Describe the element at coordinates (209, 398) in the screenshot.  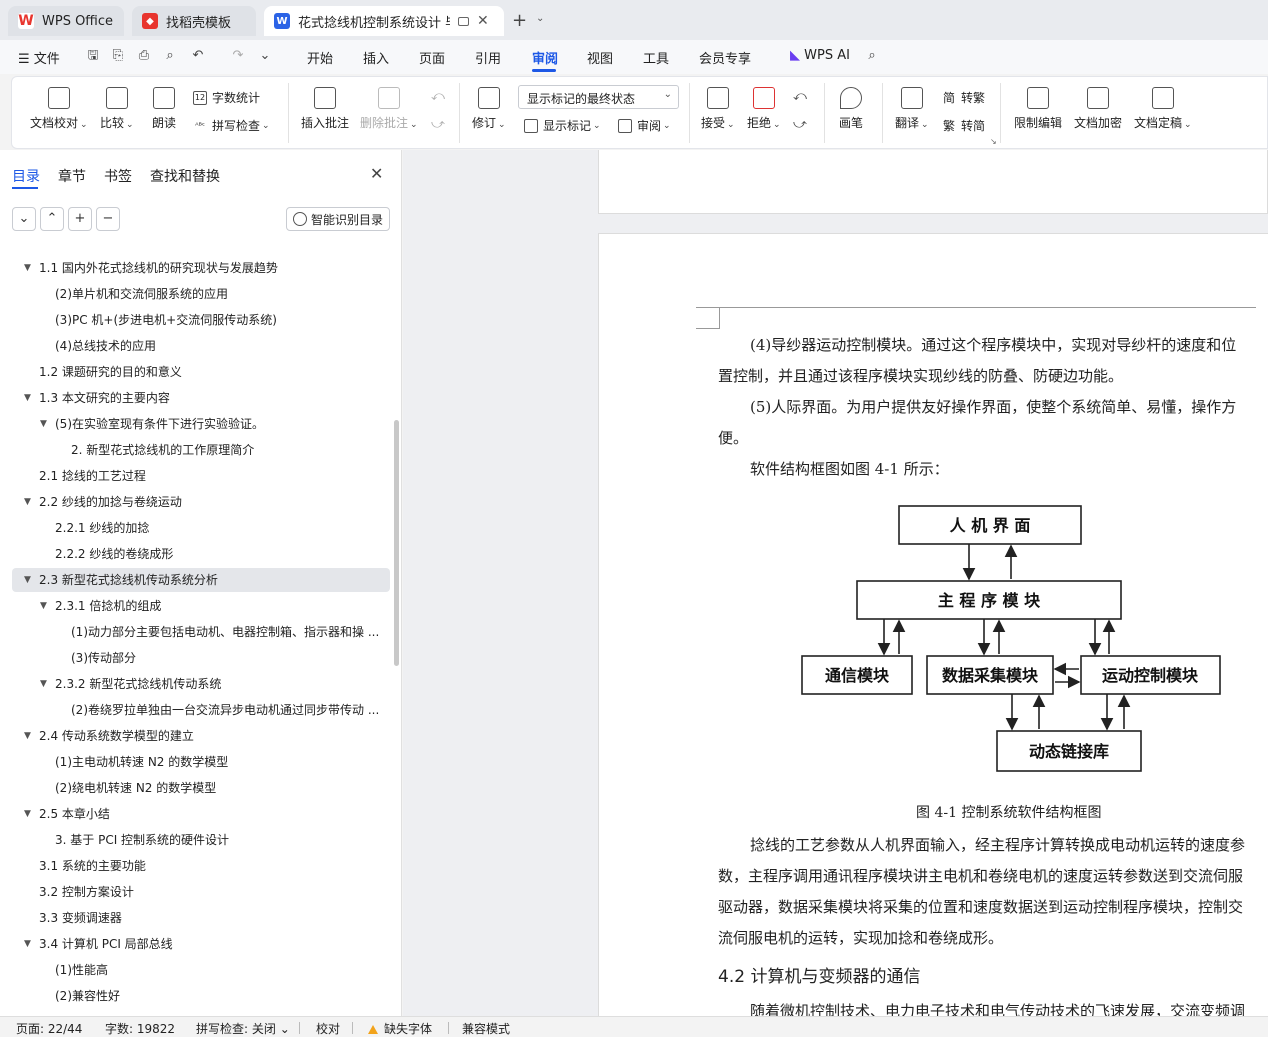
I see `toc-item: 1.3 本文研究的主要内容` at that location.